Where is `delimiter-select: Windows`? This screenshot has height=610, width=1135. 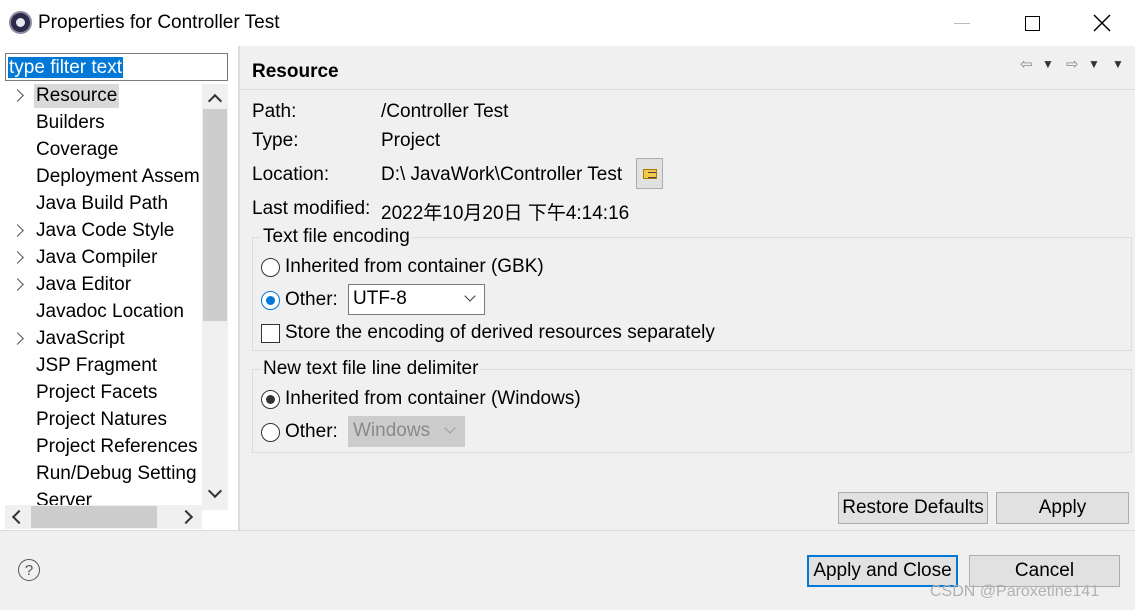 delimiter-select: Windows is located at coordinates (406, 431).